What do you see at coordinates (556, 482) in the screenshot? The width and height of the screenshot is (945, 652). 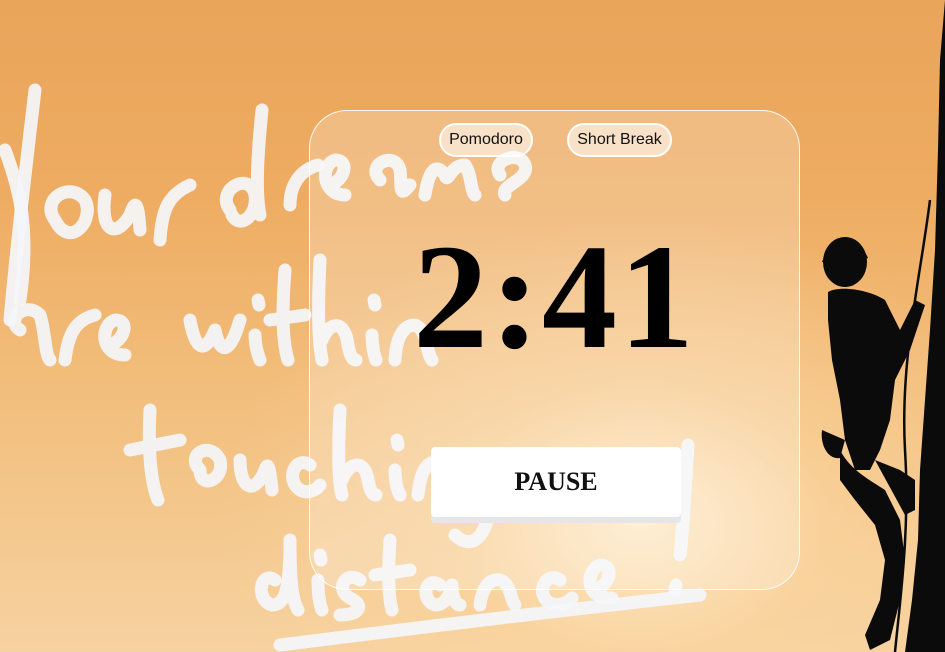 I see `pause-button: PAUSE` at bounding box center [556, 482].